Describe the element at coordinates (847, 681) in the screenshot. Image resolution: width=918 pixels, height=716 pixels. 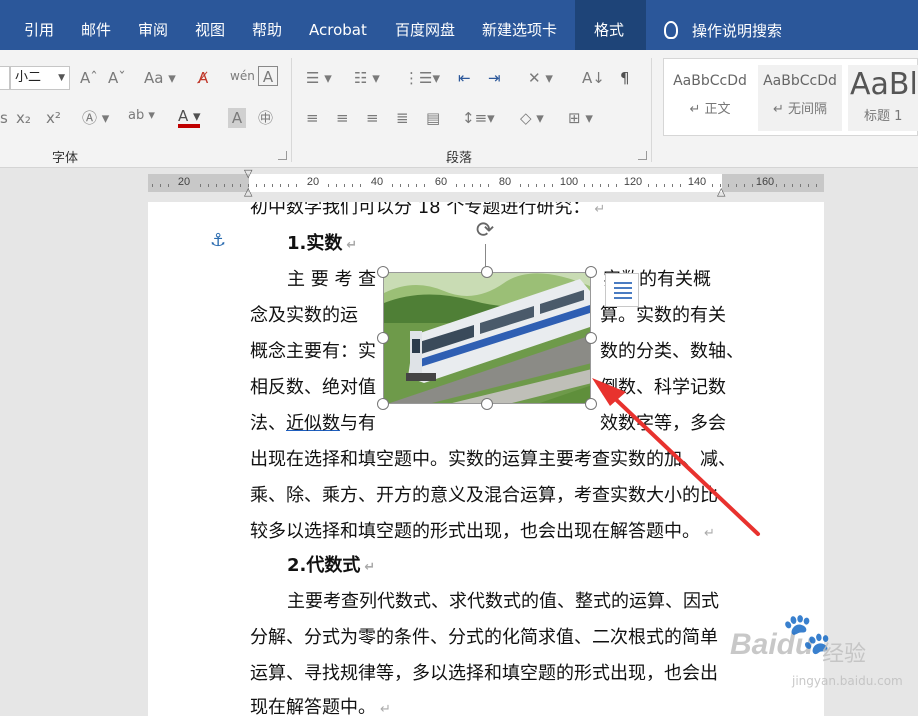
I see `watermark-url: jingyan.baidu.com` at that location.